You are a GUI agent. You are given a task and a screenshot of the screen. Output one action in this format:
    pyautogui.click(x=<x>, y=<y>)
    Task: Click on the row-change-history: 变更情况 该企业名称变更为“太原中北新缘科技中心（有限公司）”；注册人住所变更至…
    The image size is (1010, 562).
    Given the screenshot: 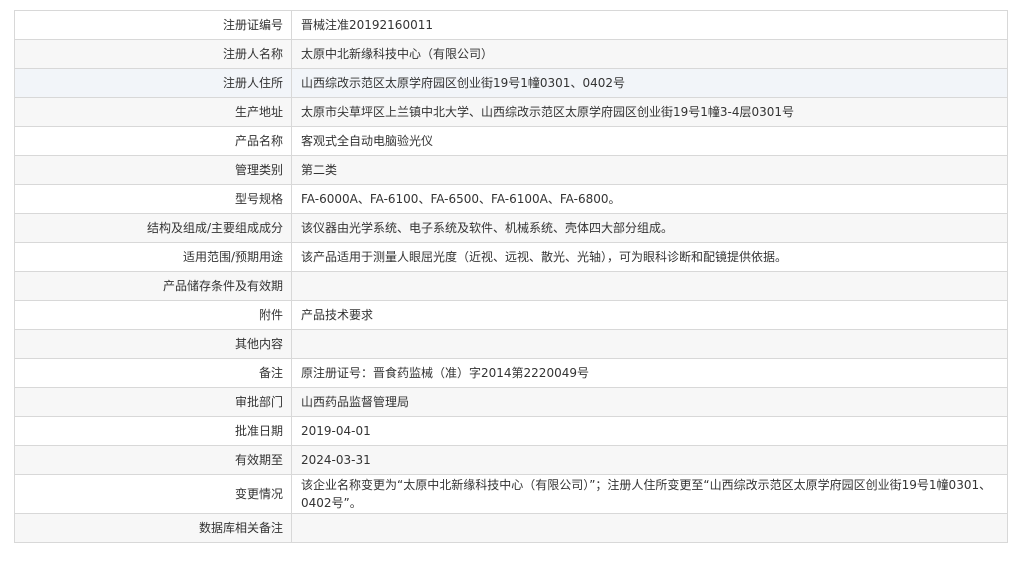 What is the action you would take?
    pyautogui.click(x=511, y=494)
    